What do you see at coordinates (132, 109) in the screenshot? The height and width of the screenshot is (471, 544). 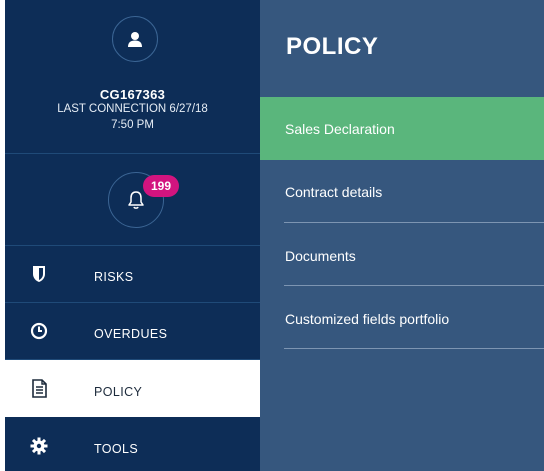 I see `last-connection-date: LAST CONNECTION 6/27/18` at bounding box center [132, 109].